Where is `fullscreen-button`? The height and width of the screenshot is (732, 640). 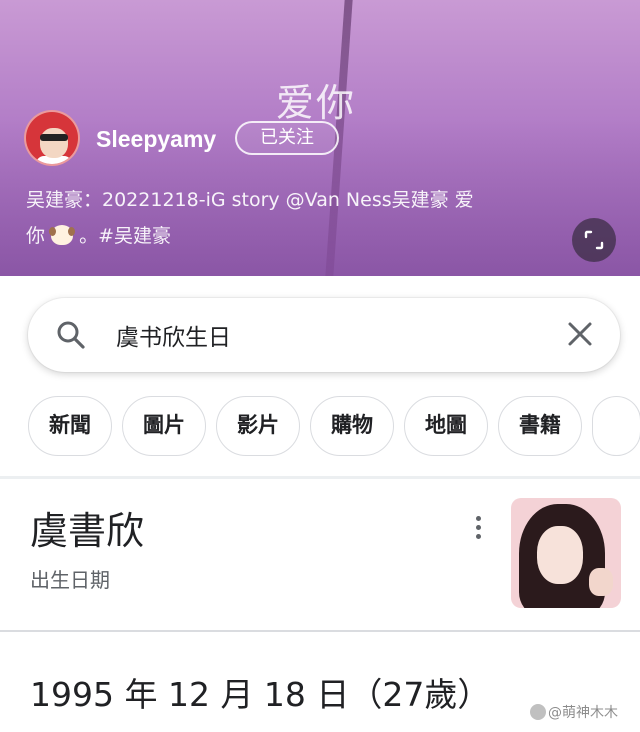
fullscreen-button is located at coordinates (594, 240).